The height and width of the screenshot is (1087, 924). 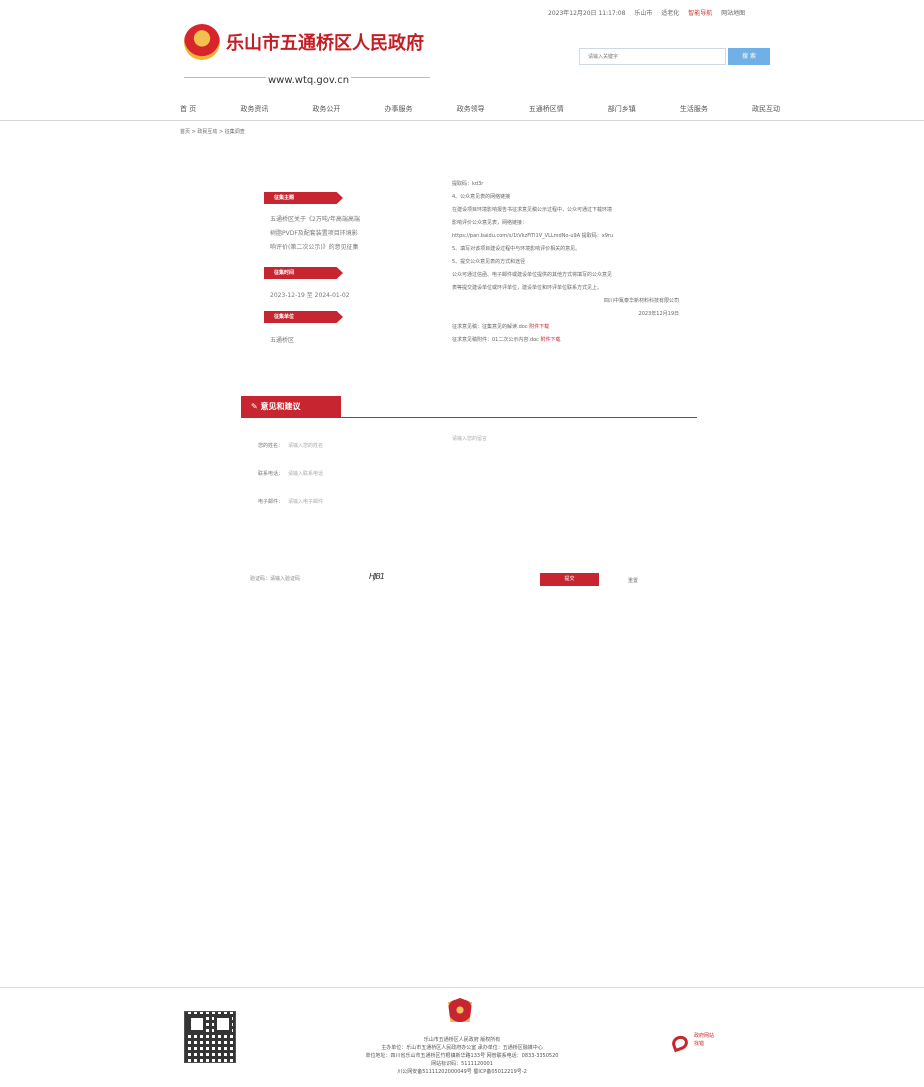 What do you see at coordinates (704, 1040) in the screenshot?
I see `gov-badge-text: 政府网站 找错` at bounding box center [704, 1040].